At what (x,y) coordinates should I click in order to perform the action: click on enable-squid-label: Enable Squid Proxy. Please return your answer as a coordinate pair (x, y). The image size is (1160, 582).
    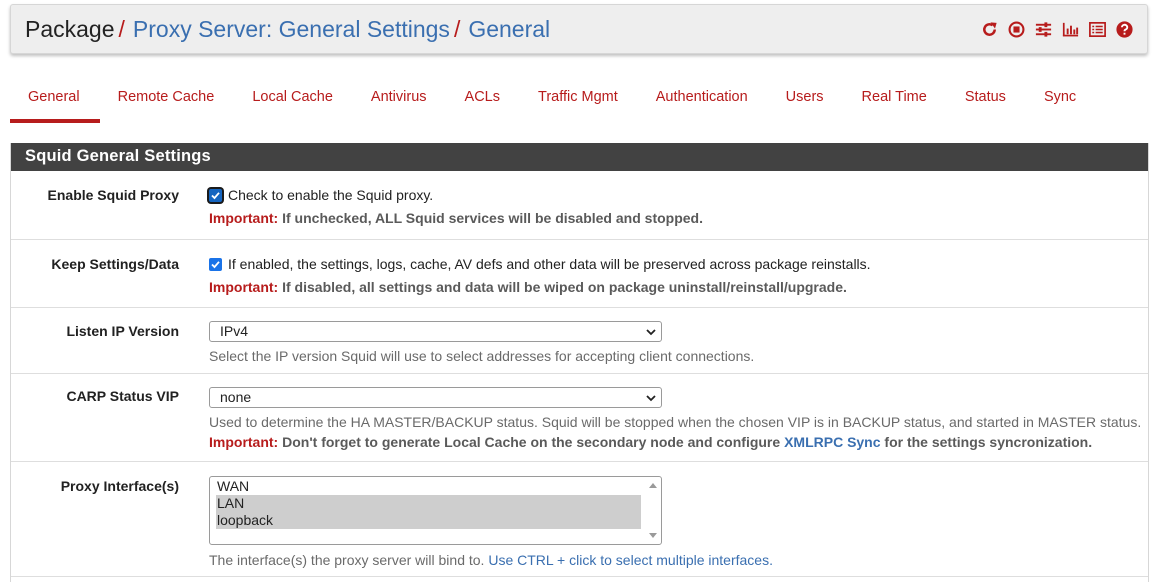
    Looking at the image, I should click on (113, 195).